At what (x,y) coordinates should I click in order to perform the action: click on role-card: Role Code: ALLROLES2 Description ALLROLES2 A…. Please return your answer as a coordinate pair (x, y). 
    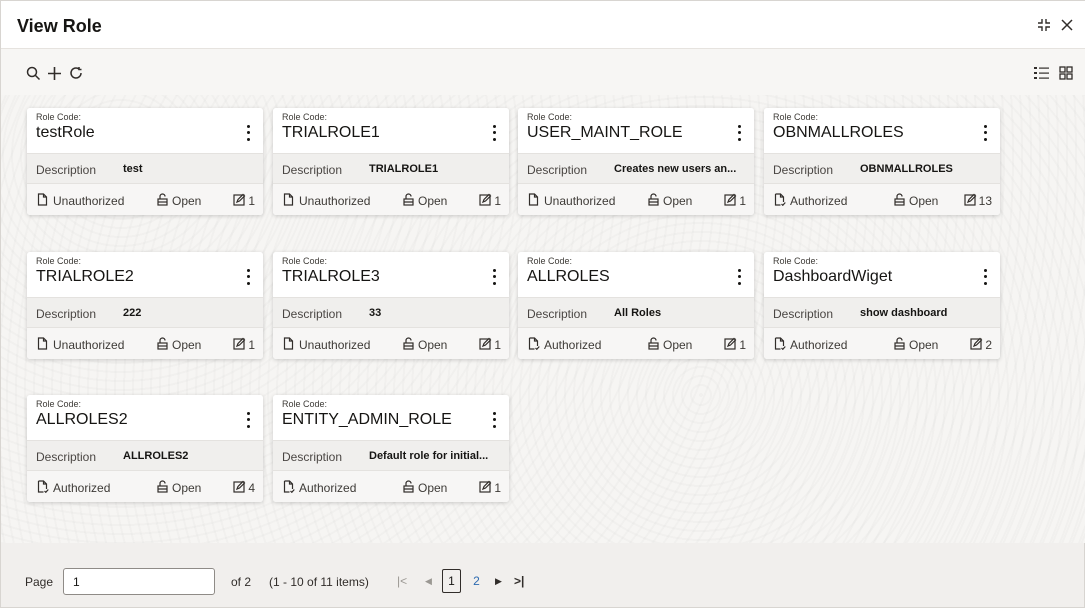
    Looking at the image, I should click on (145, 448).